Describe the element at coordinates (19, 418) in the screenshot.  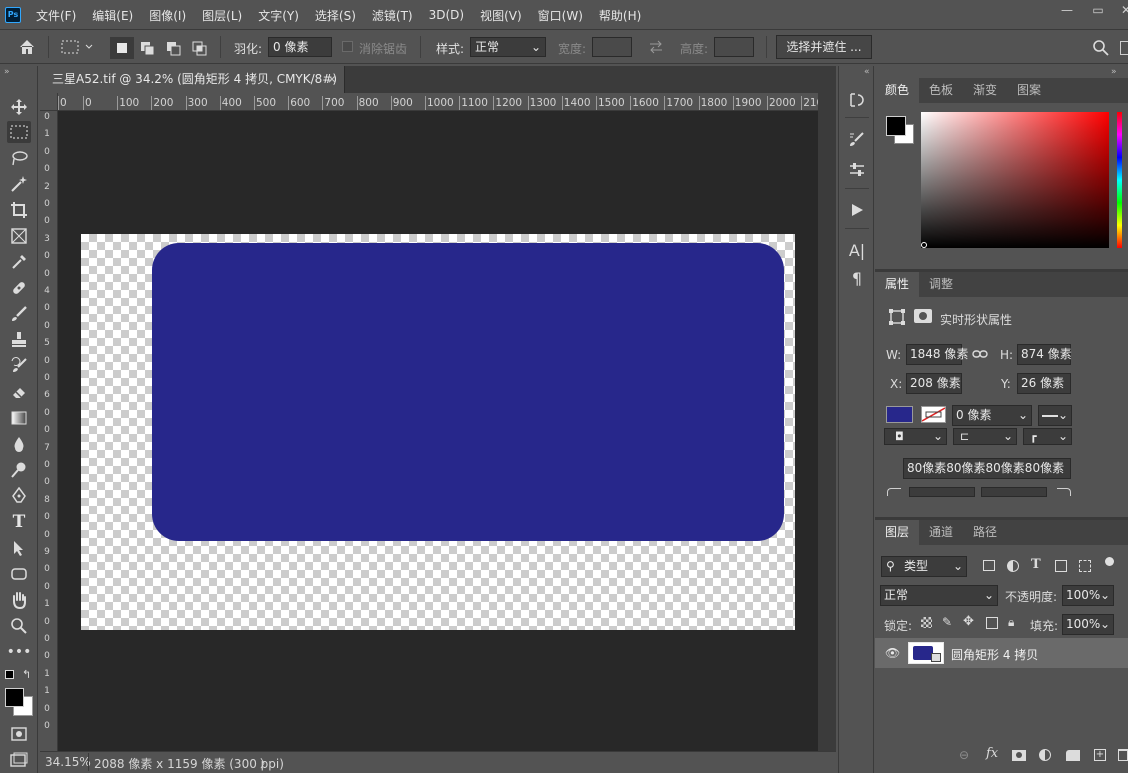
I see `gradient-tool-icon` at that location.